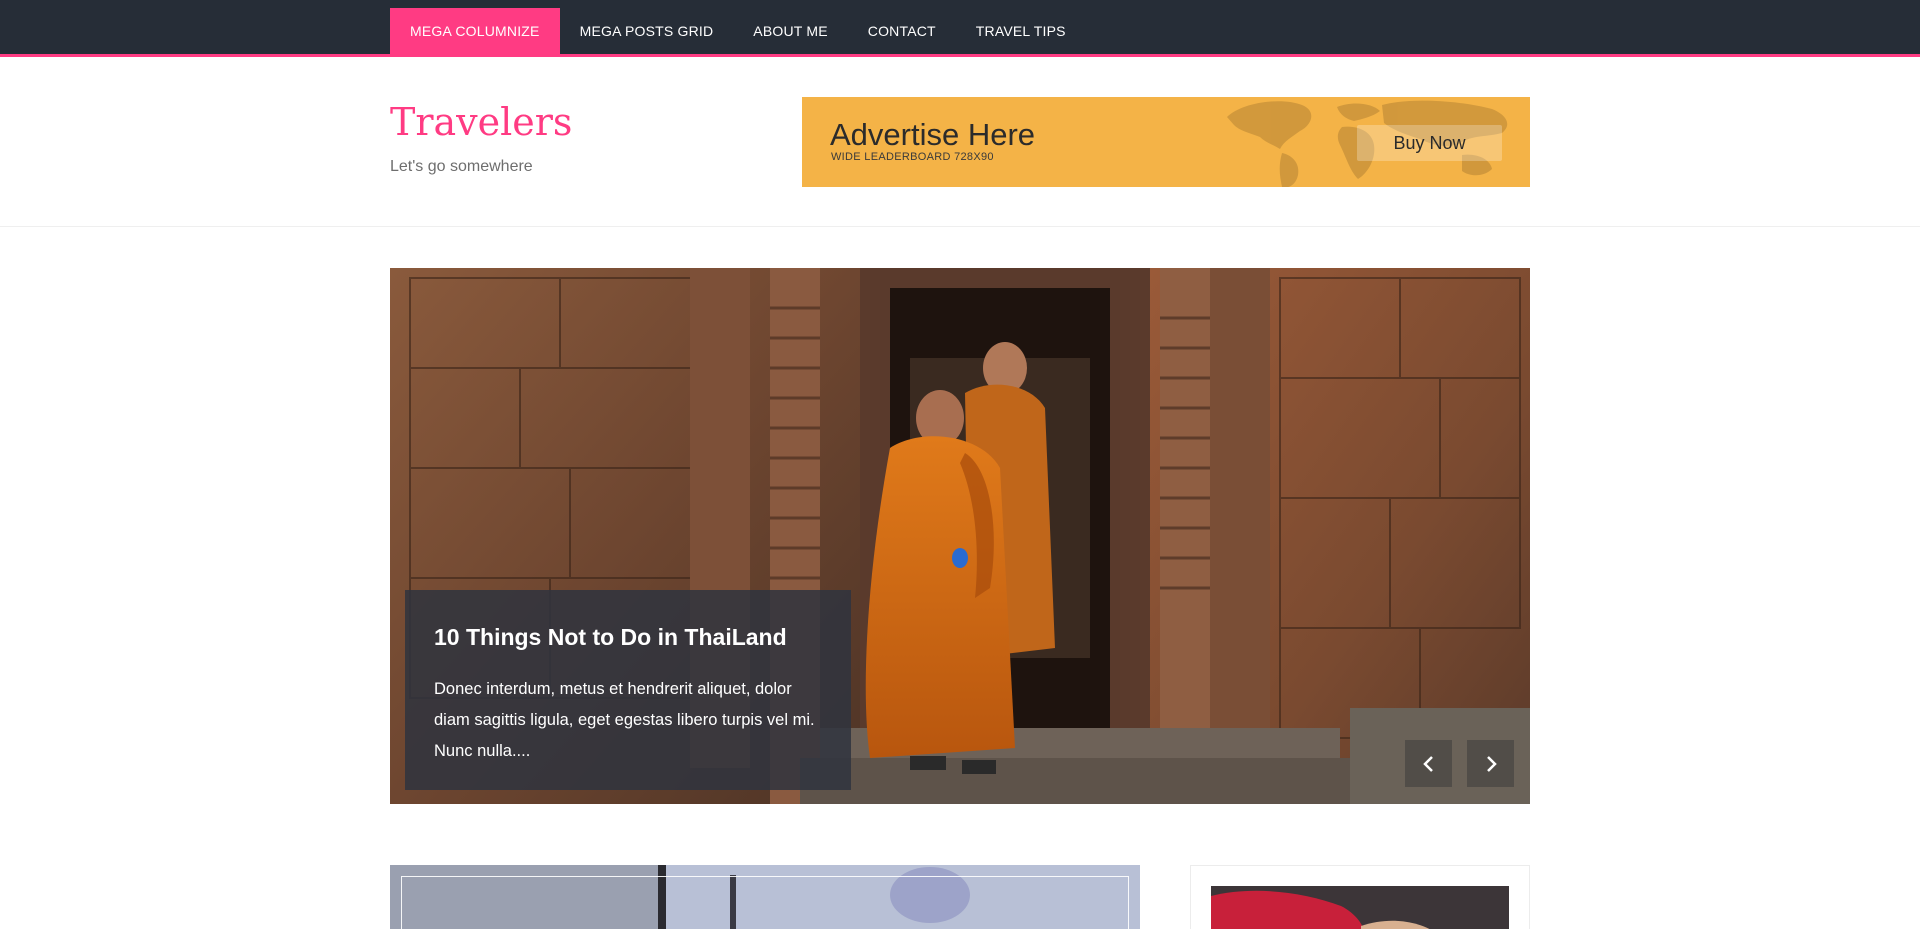  I want to click on nav-item-about-me: ABOUT ME, so click(790, 31).